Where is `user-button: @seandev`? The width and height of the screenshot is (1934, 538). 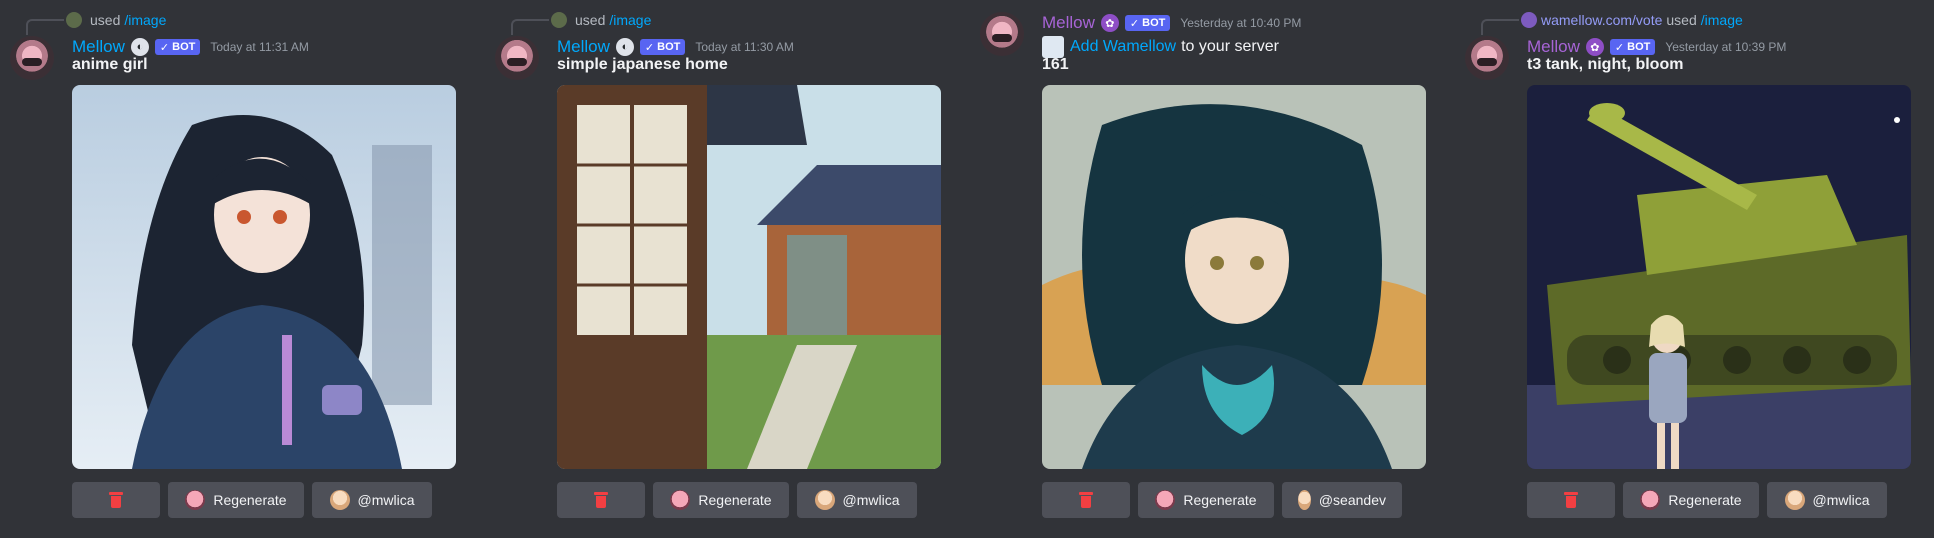 user-button: @seandev is located at coordinates (1342, 500).